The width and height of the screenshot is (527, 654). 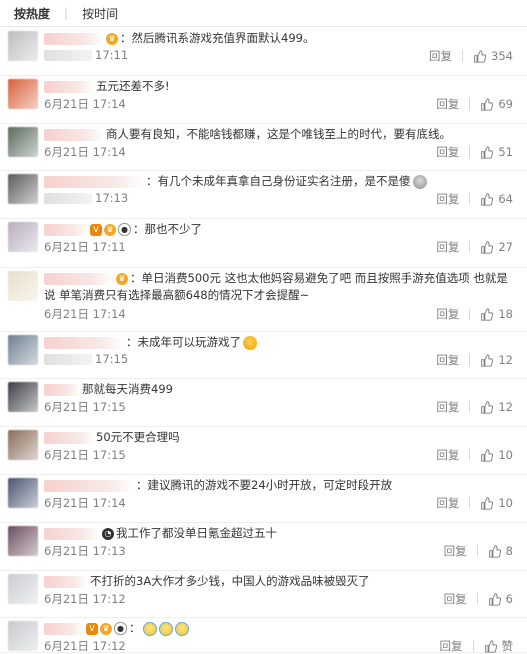 What do you see at coordinates (100, 13) in the screenshot?
I see `sort-tab-time: 按时间` at bounding box center [100, 13].